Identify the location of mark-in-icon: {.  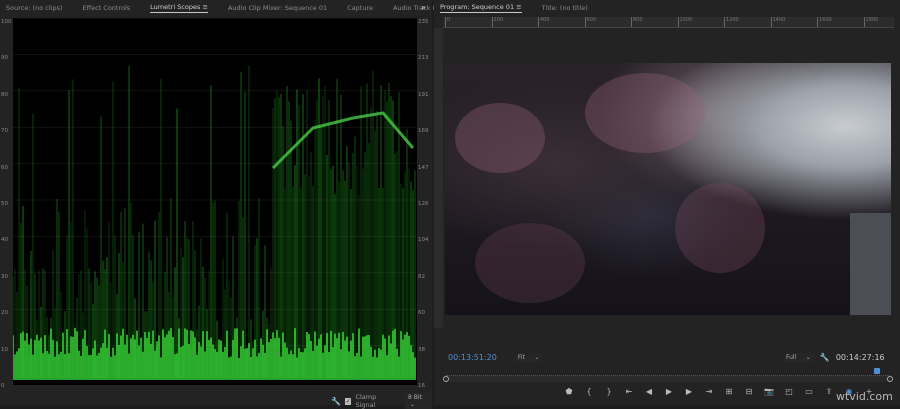
(589, 391).